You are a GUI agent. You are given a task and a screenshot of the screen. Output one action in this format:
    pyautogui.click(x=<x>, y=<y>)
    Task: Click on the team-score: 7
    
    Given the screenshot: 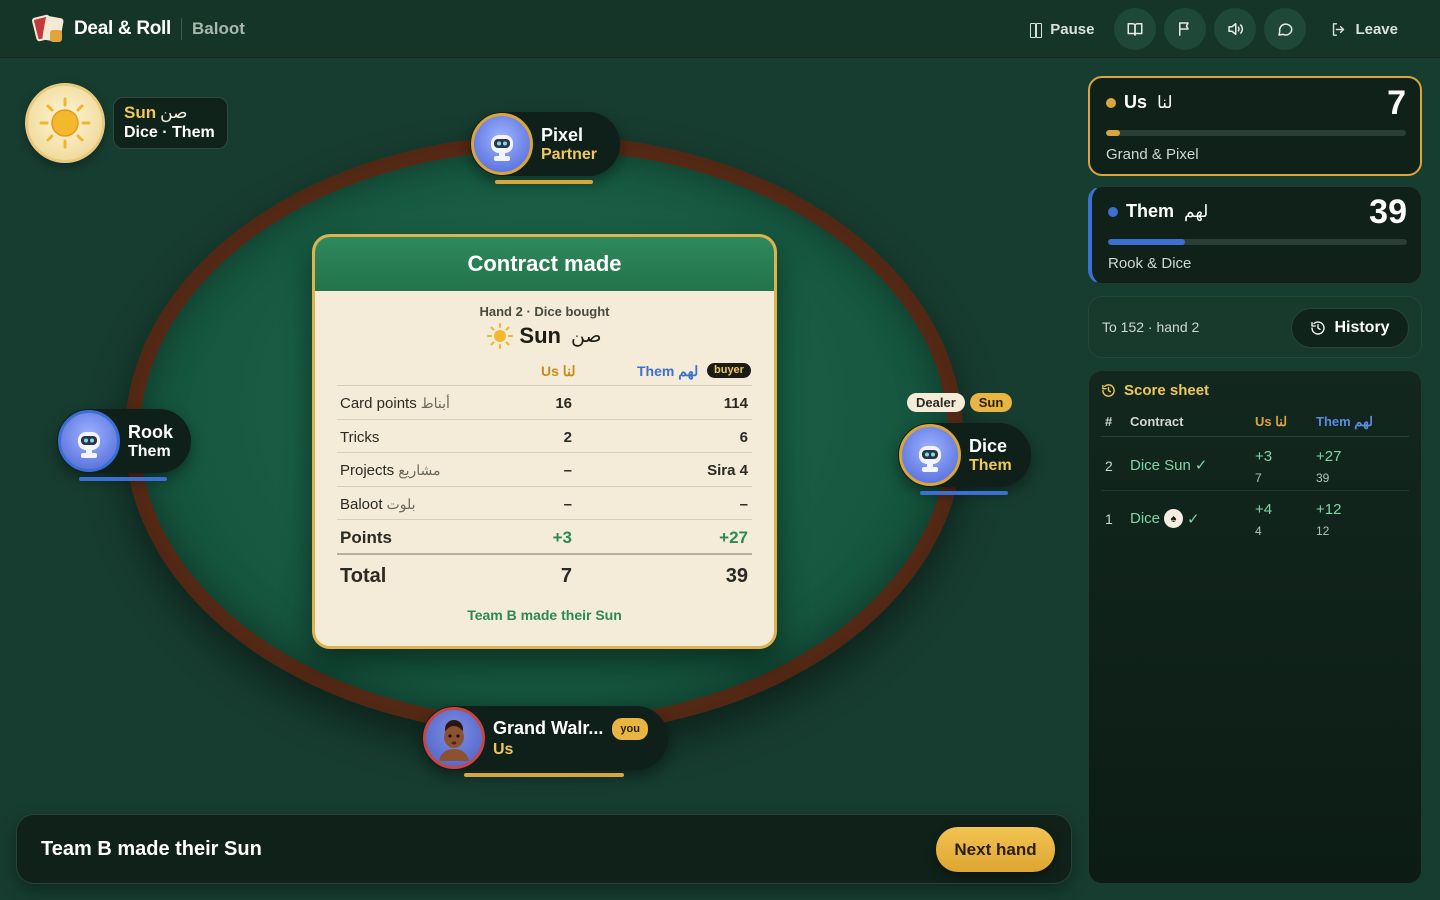 What is the action you would take?
    pyautogui.click(x=1396, y=103)
    